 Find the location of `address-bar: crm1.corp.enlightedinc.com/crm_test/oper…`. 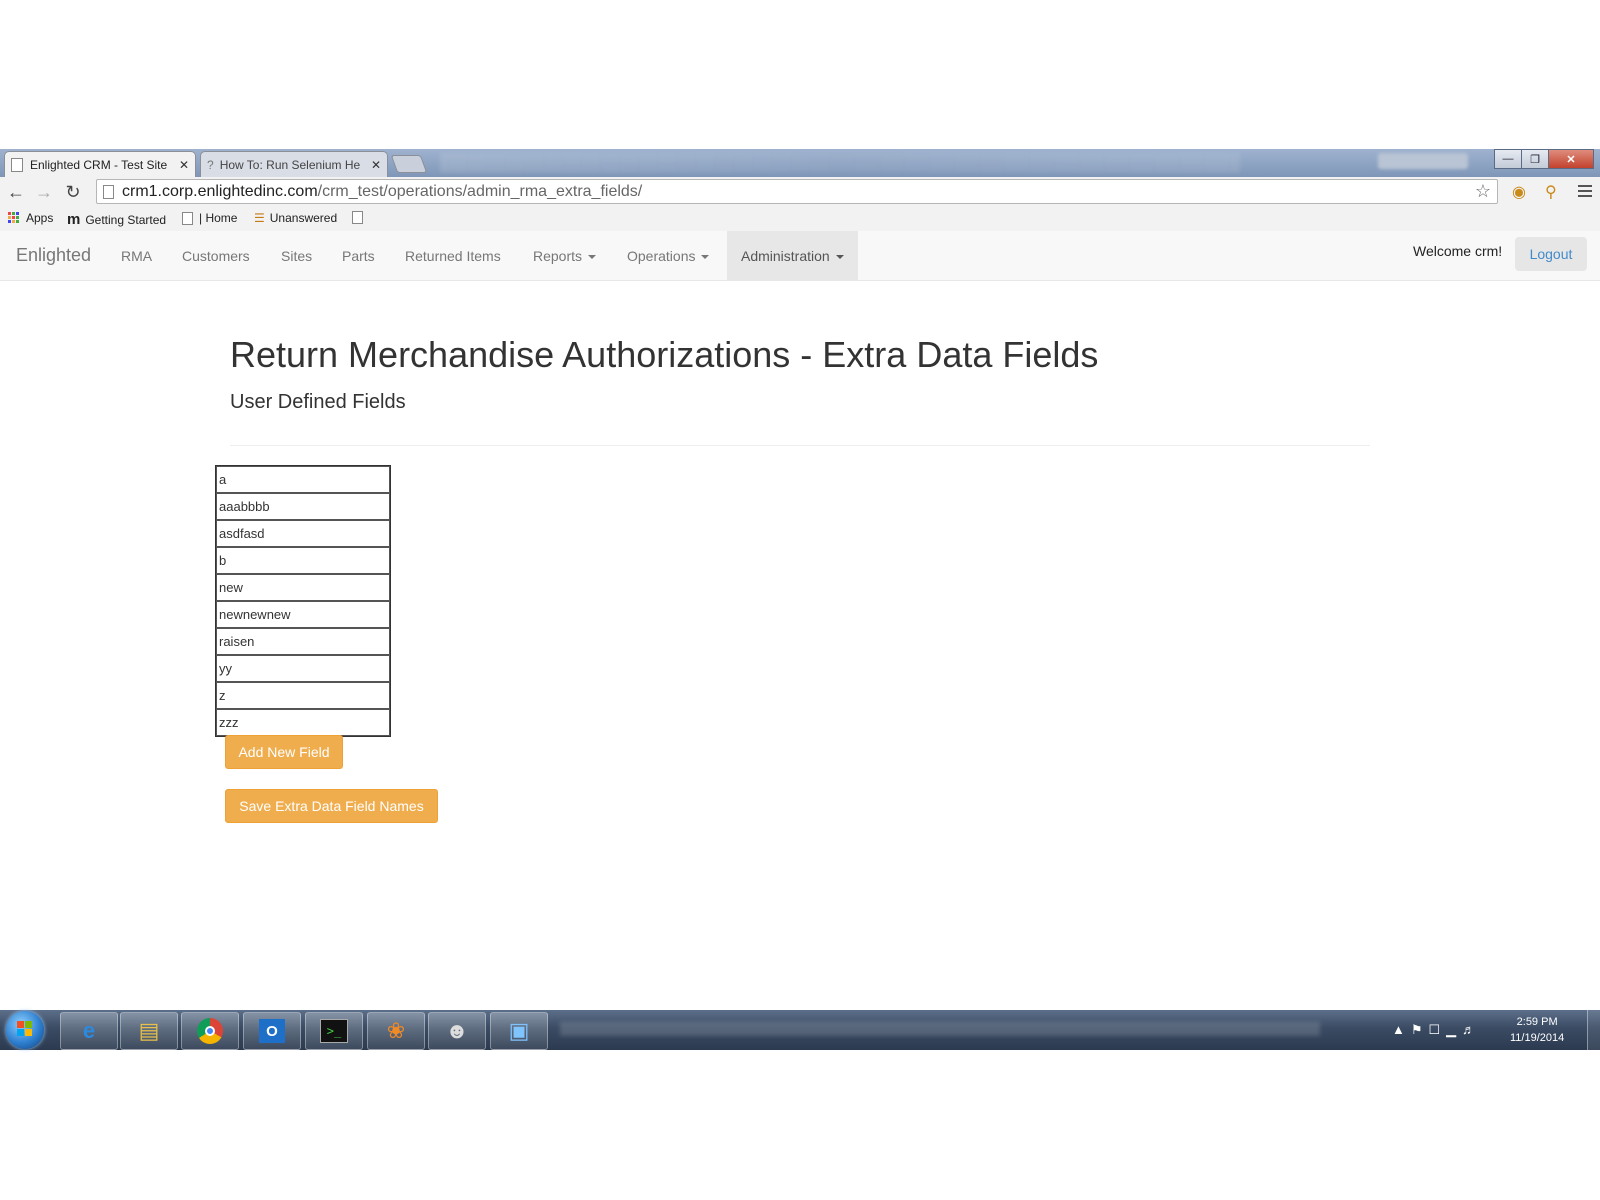

address-bar: crm1.corp.enlightedinc.com/crm_test/oper… is located at coordinates (797, 191).